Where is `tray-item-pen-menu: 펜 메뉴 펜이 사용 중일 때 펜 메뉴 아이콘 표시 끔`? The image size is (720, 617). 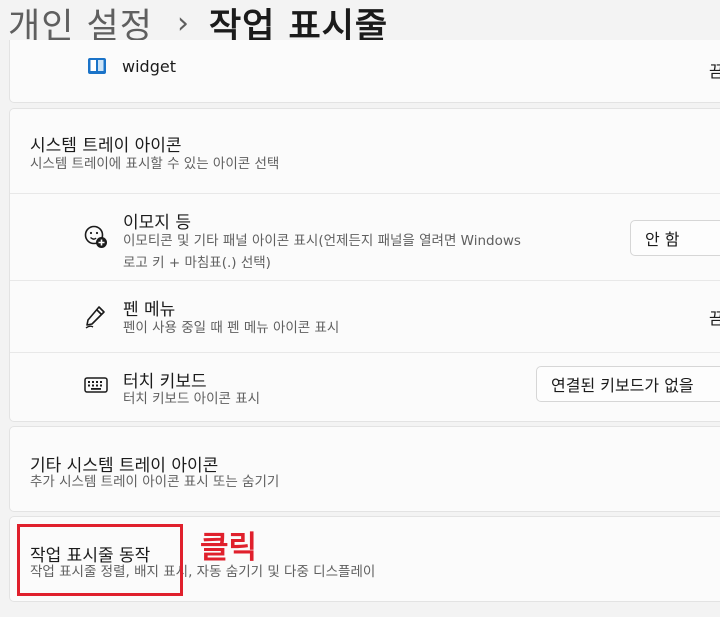 tray-item-pen-menu: 펜 메뉴 펜이 사용 중일 때 펜 메뉴 아이콘 표시 끔 is located at coordinates (365, 316).